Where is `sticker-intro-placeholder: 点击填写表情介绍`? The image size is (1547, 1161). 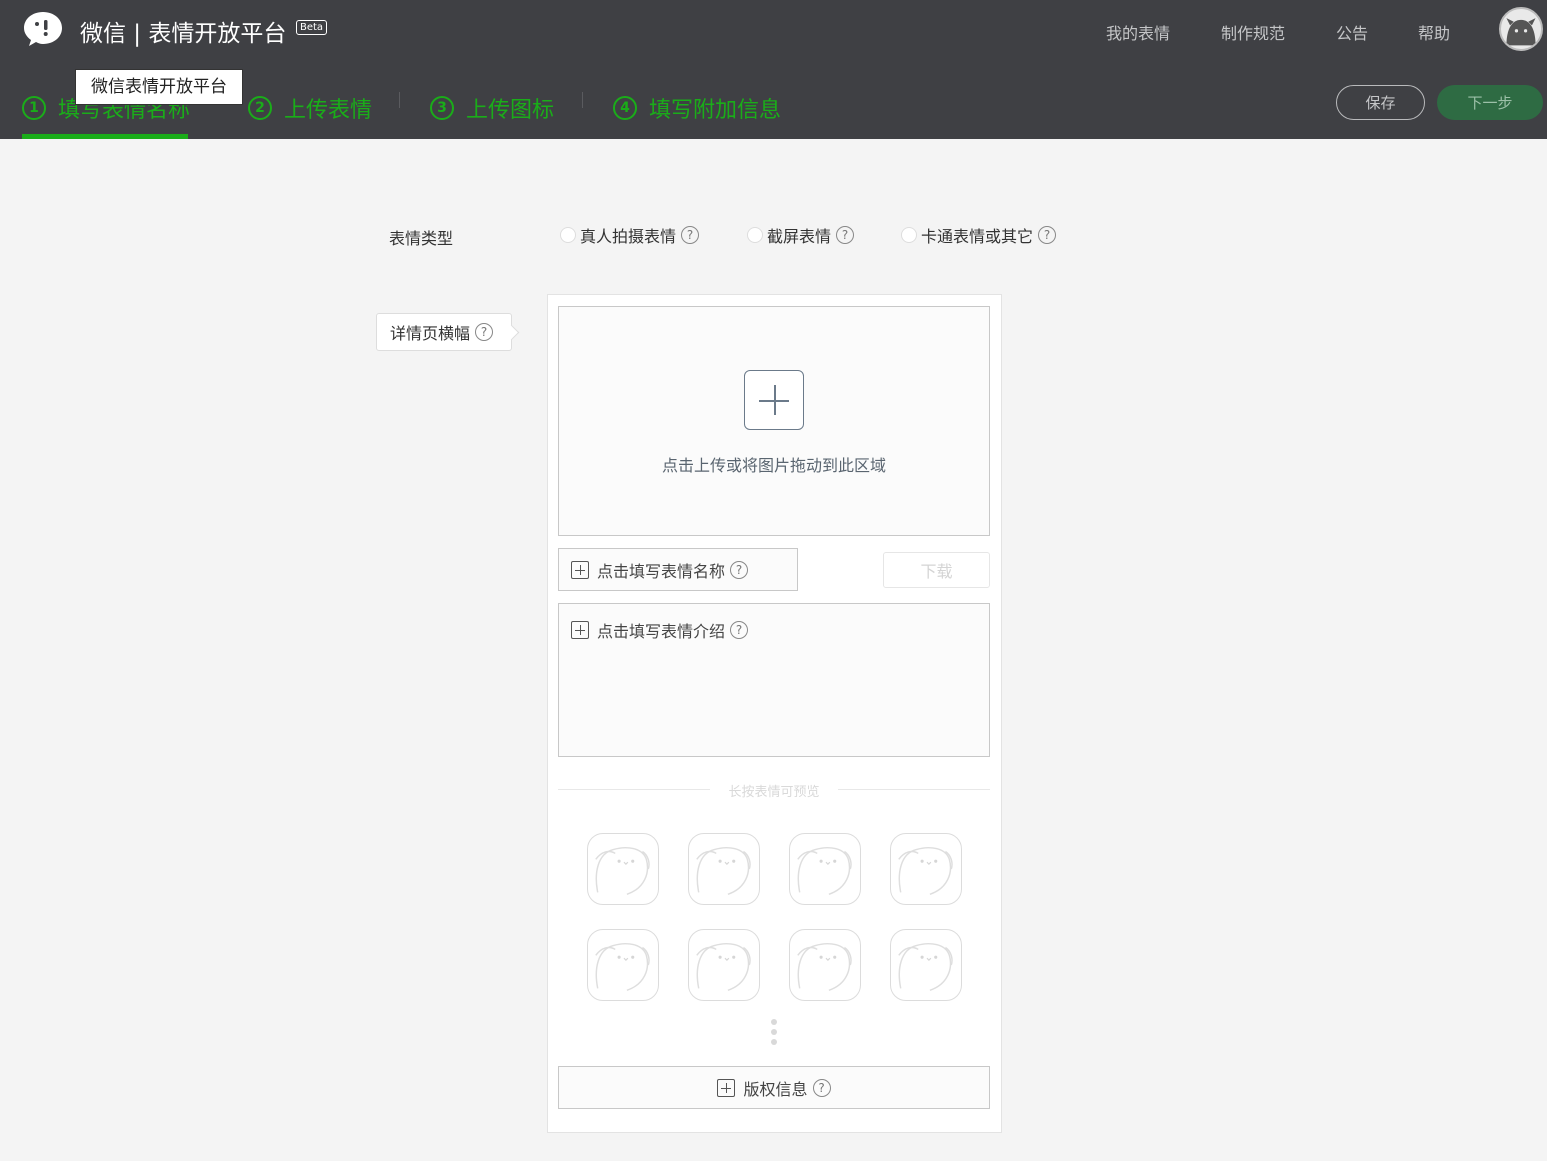
sticker-intro-placeholder: 点击填写表情介绍 is located at coordinates (661, 631).